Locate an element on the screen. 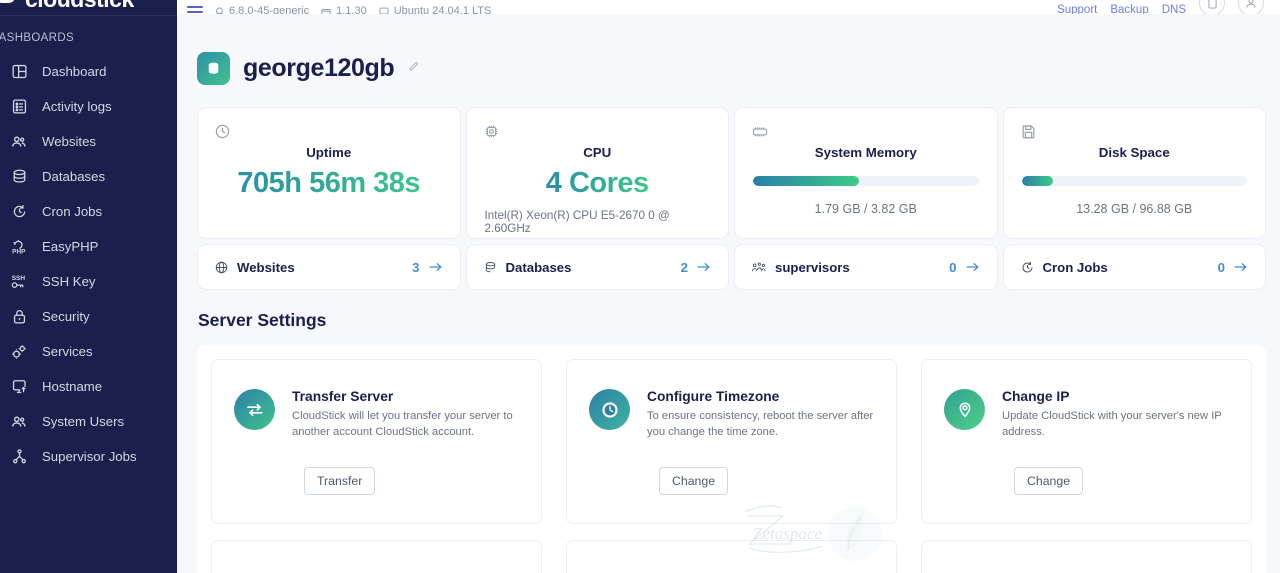 The width and height of the screenshot is (1280, 573). sidebar-item-label: Websites is located at coordinates (69, 141).